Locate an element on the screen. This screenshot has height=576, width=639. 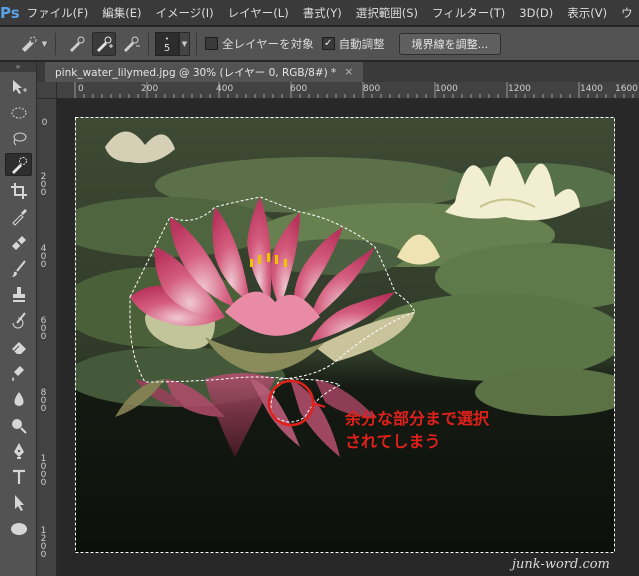
brush-subtract-icon is located at coordinates (132, 44).